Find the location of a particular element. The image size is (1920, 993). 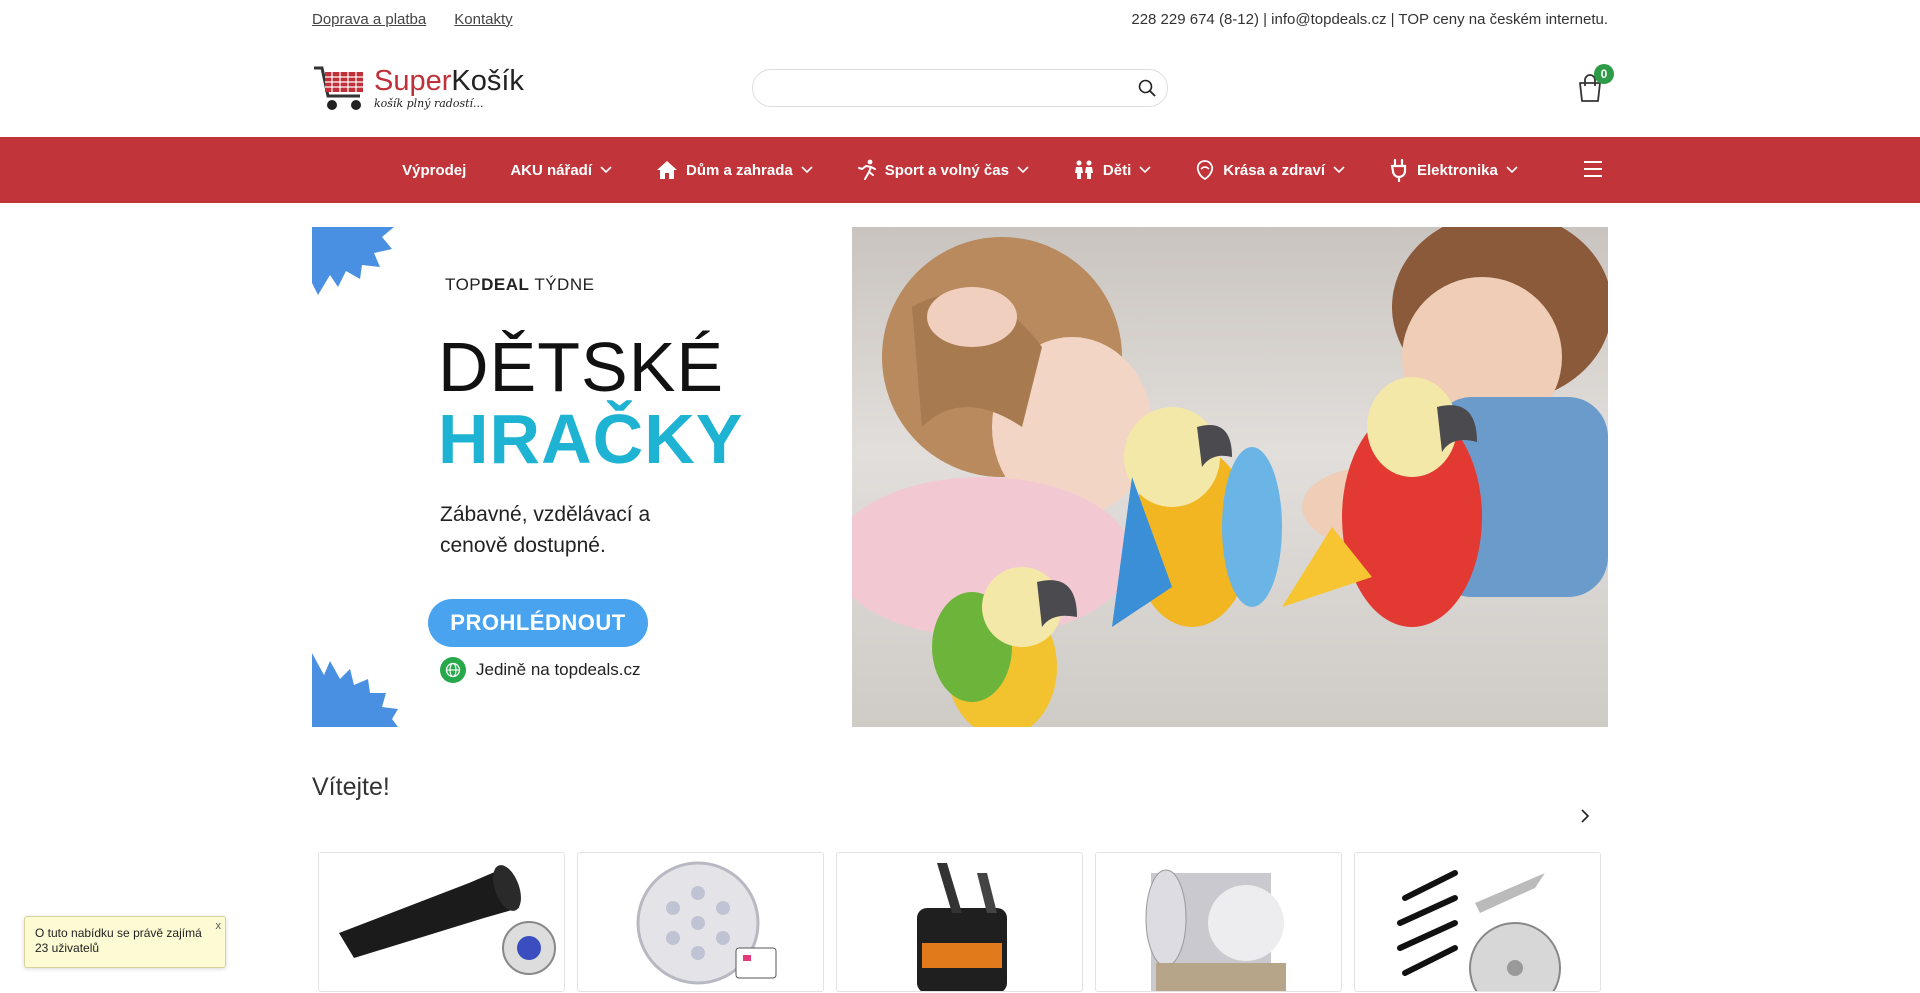

nav-item-label: Výprodej is located at coordinates (434, 170).